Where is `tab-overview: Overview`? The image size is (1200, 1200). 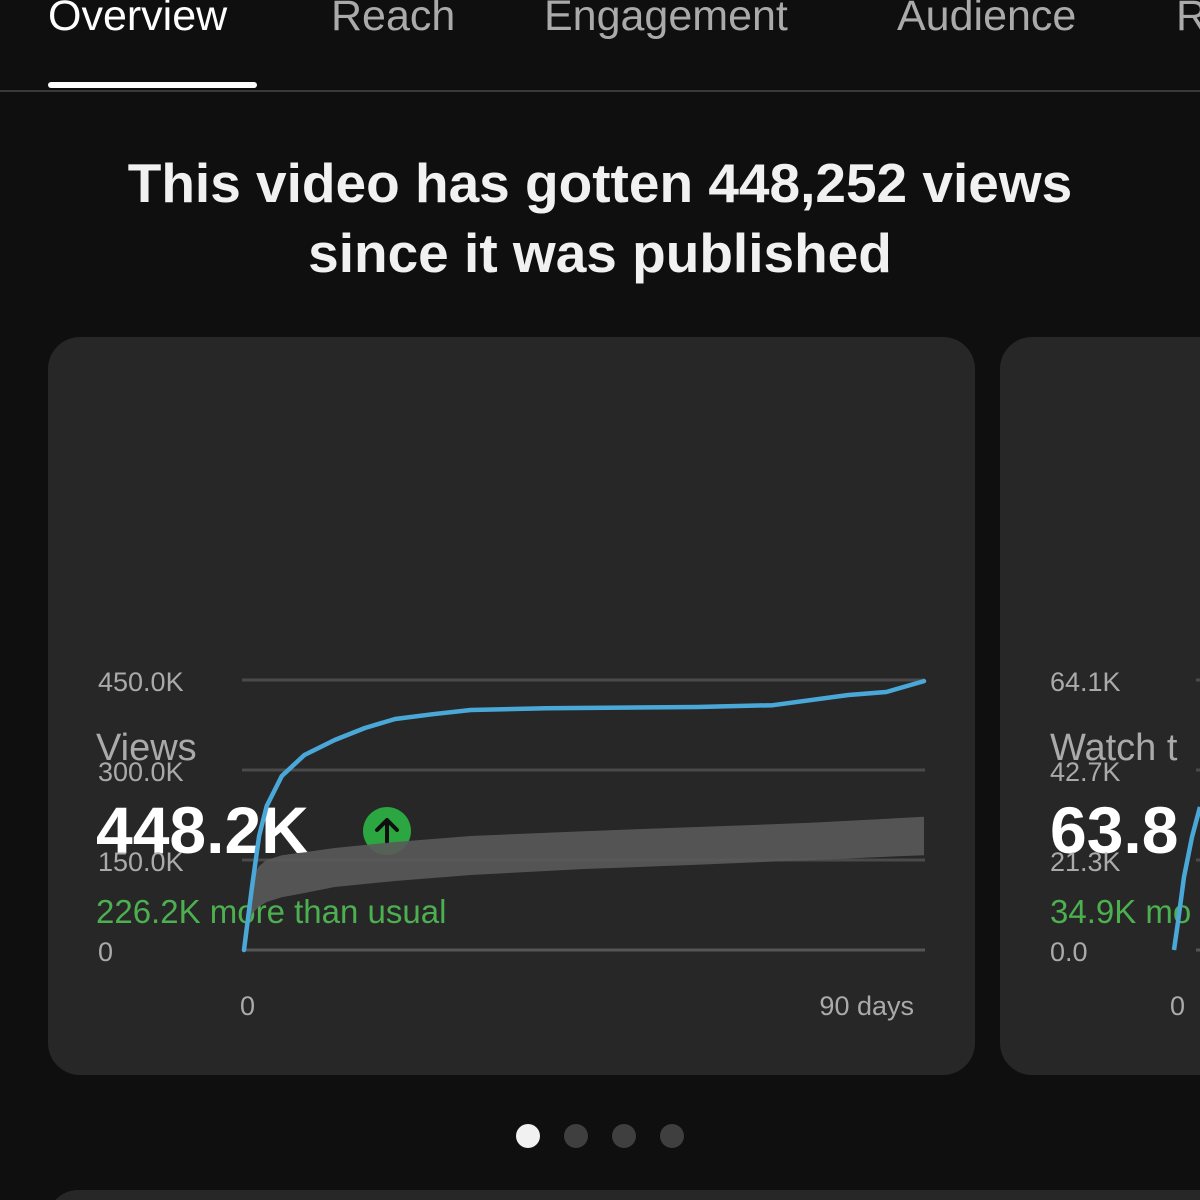 tab-overview: Overview is located at coordinates (137, 20).